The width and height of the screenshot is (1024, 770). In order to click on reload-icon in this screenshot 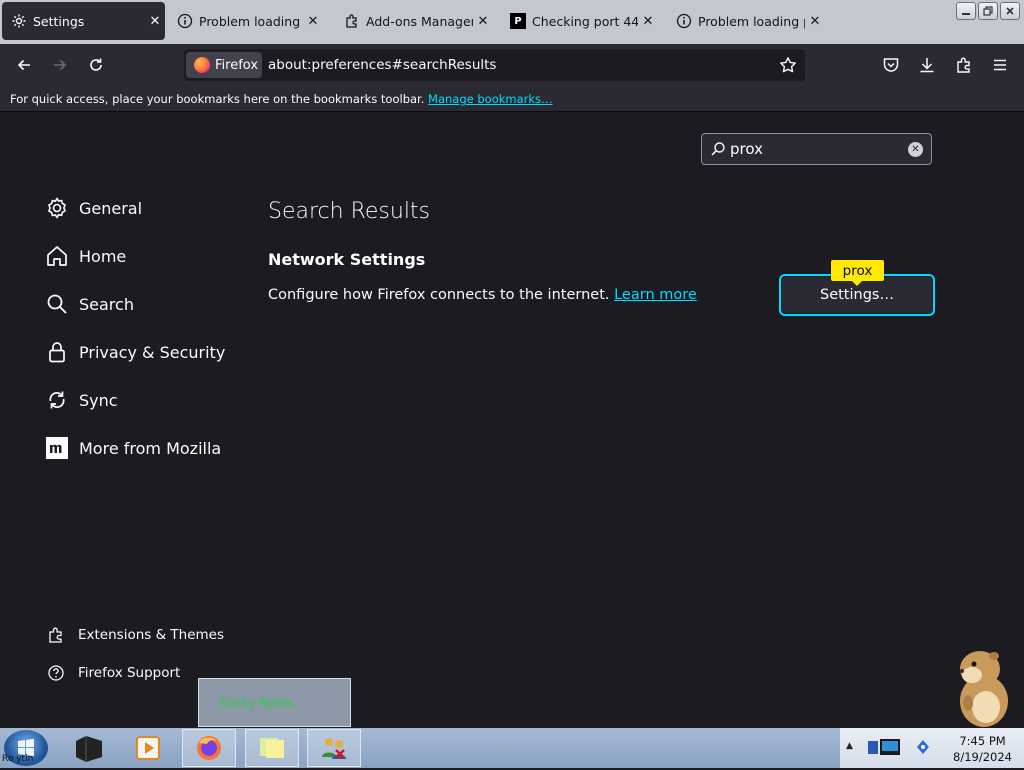, I will do `click(96, 64)`.